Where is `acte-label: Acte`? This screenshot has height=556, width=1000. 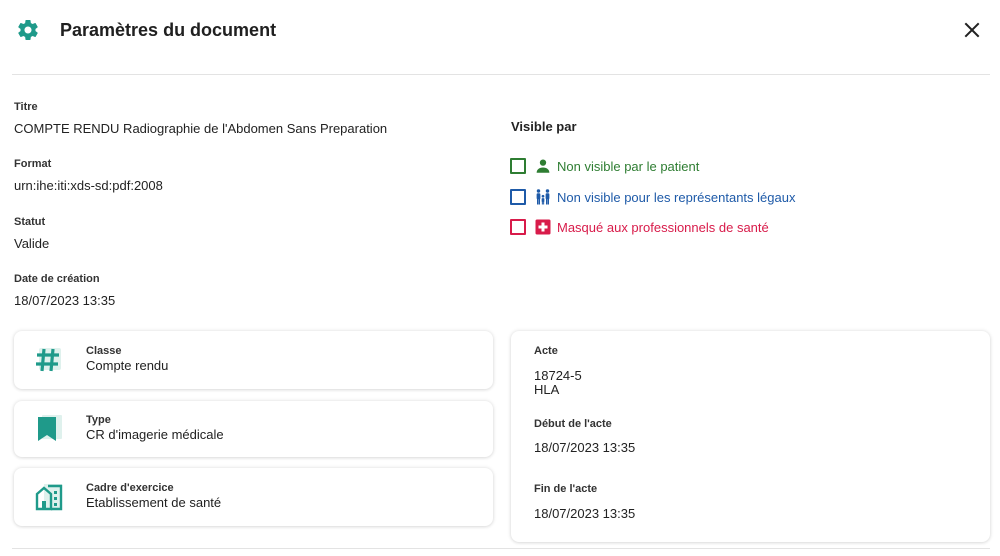 acte-label: Acte is located at coordinates (546, 351).